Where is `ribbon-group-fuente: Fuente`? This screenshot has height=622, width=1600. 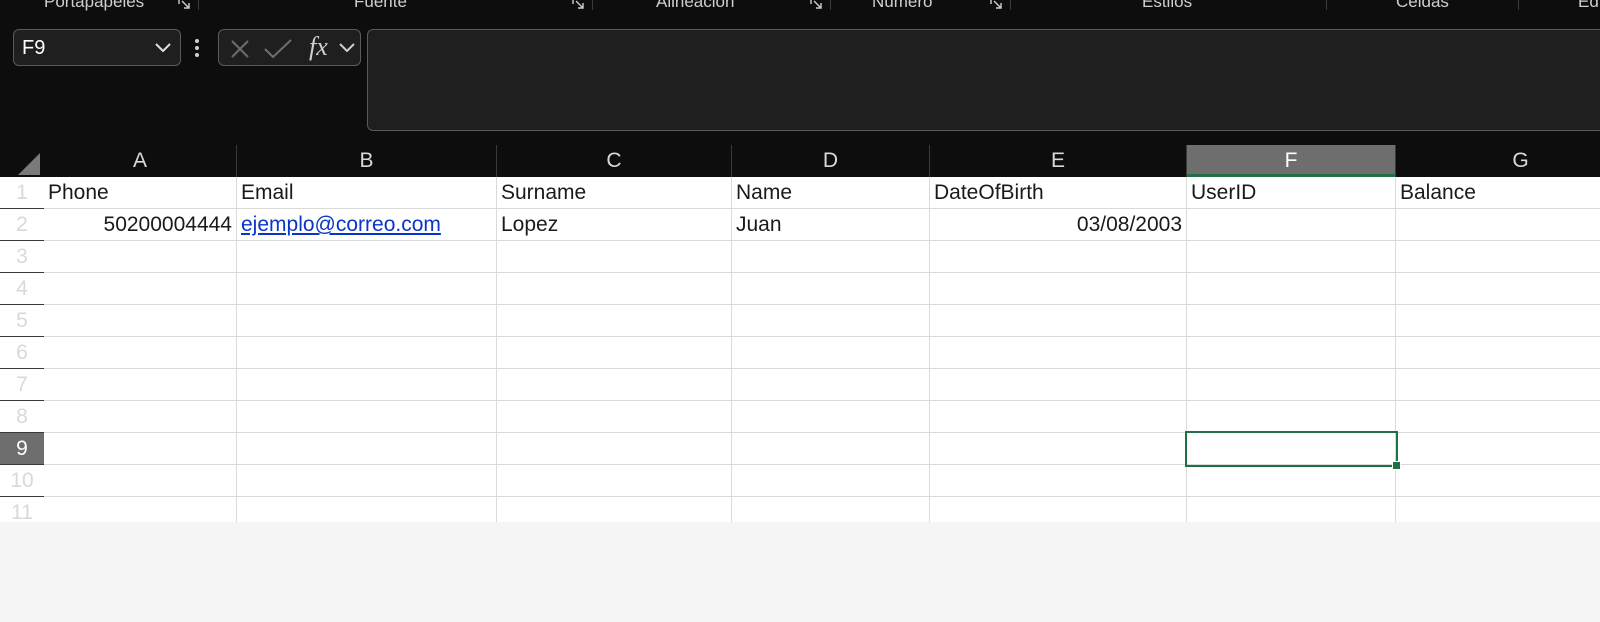
ribbon-group-fuente: Fuente is located at coordinates (380, 6).